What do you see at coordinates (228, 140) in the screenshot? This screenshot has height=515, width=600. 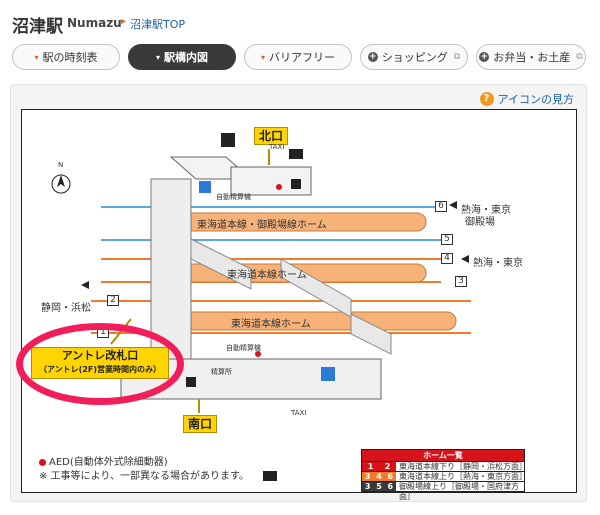 I see `wheelchair-icon` at bounding box center [228, 140].